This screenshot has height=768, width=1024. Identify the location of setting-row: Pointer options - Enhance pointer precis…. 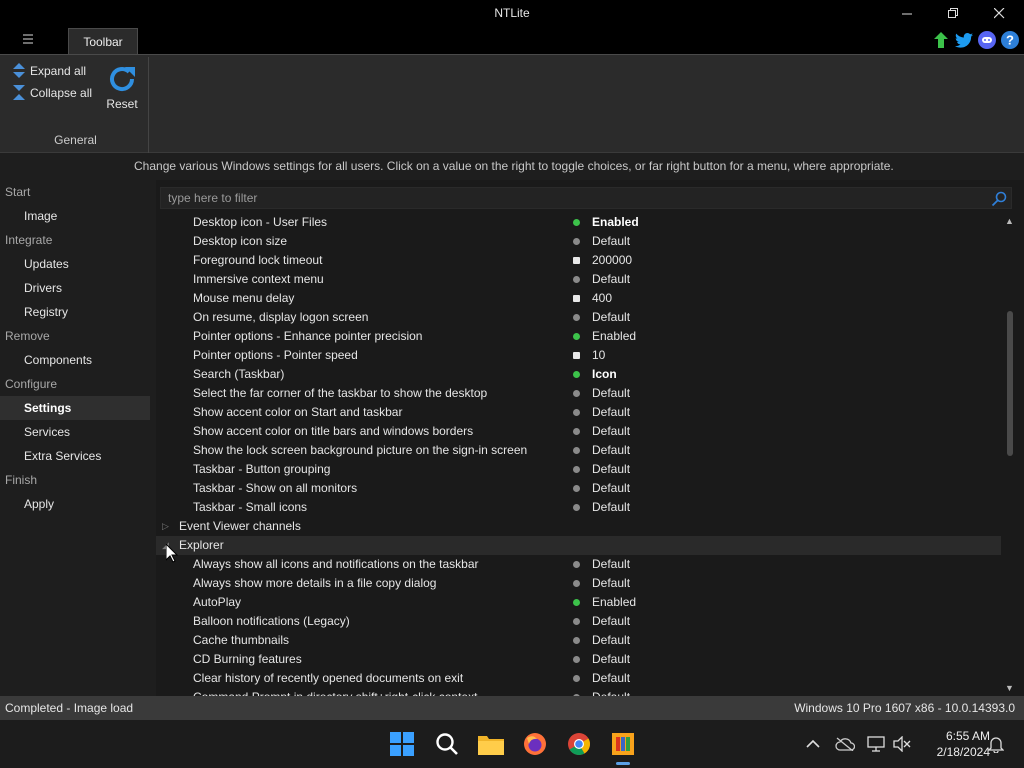
(578, 336).